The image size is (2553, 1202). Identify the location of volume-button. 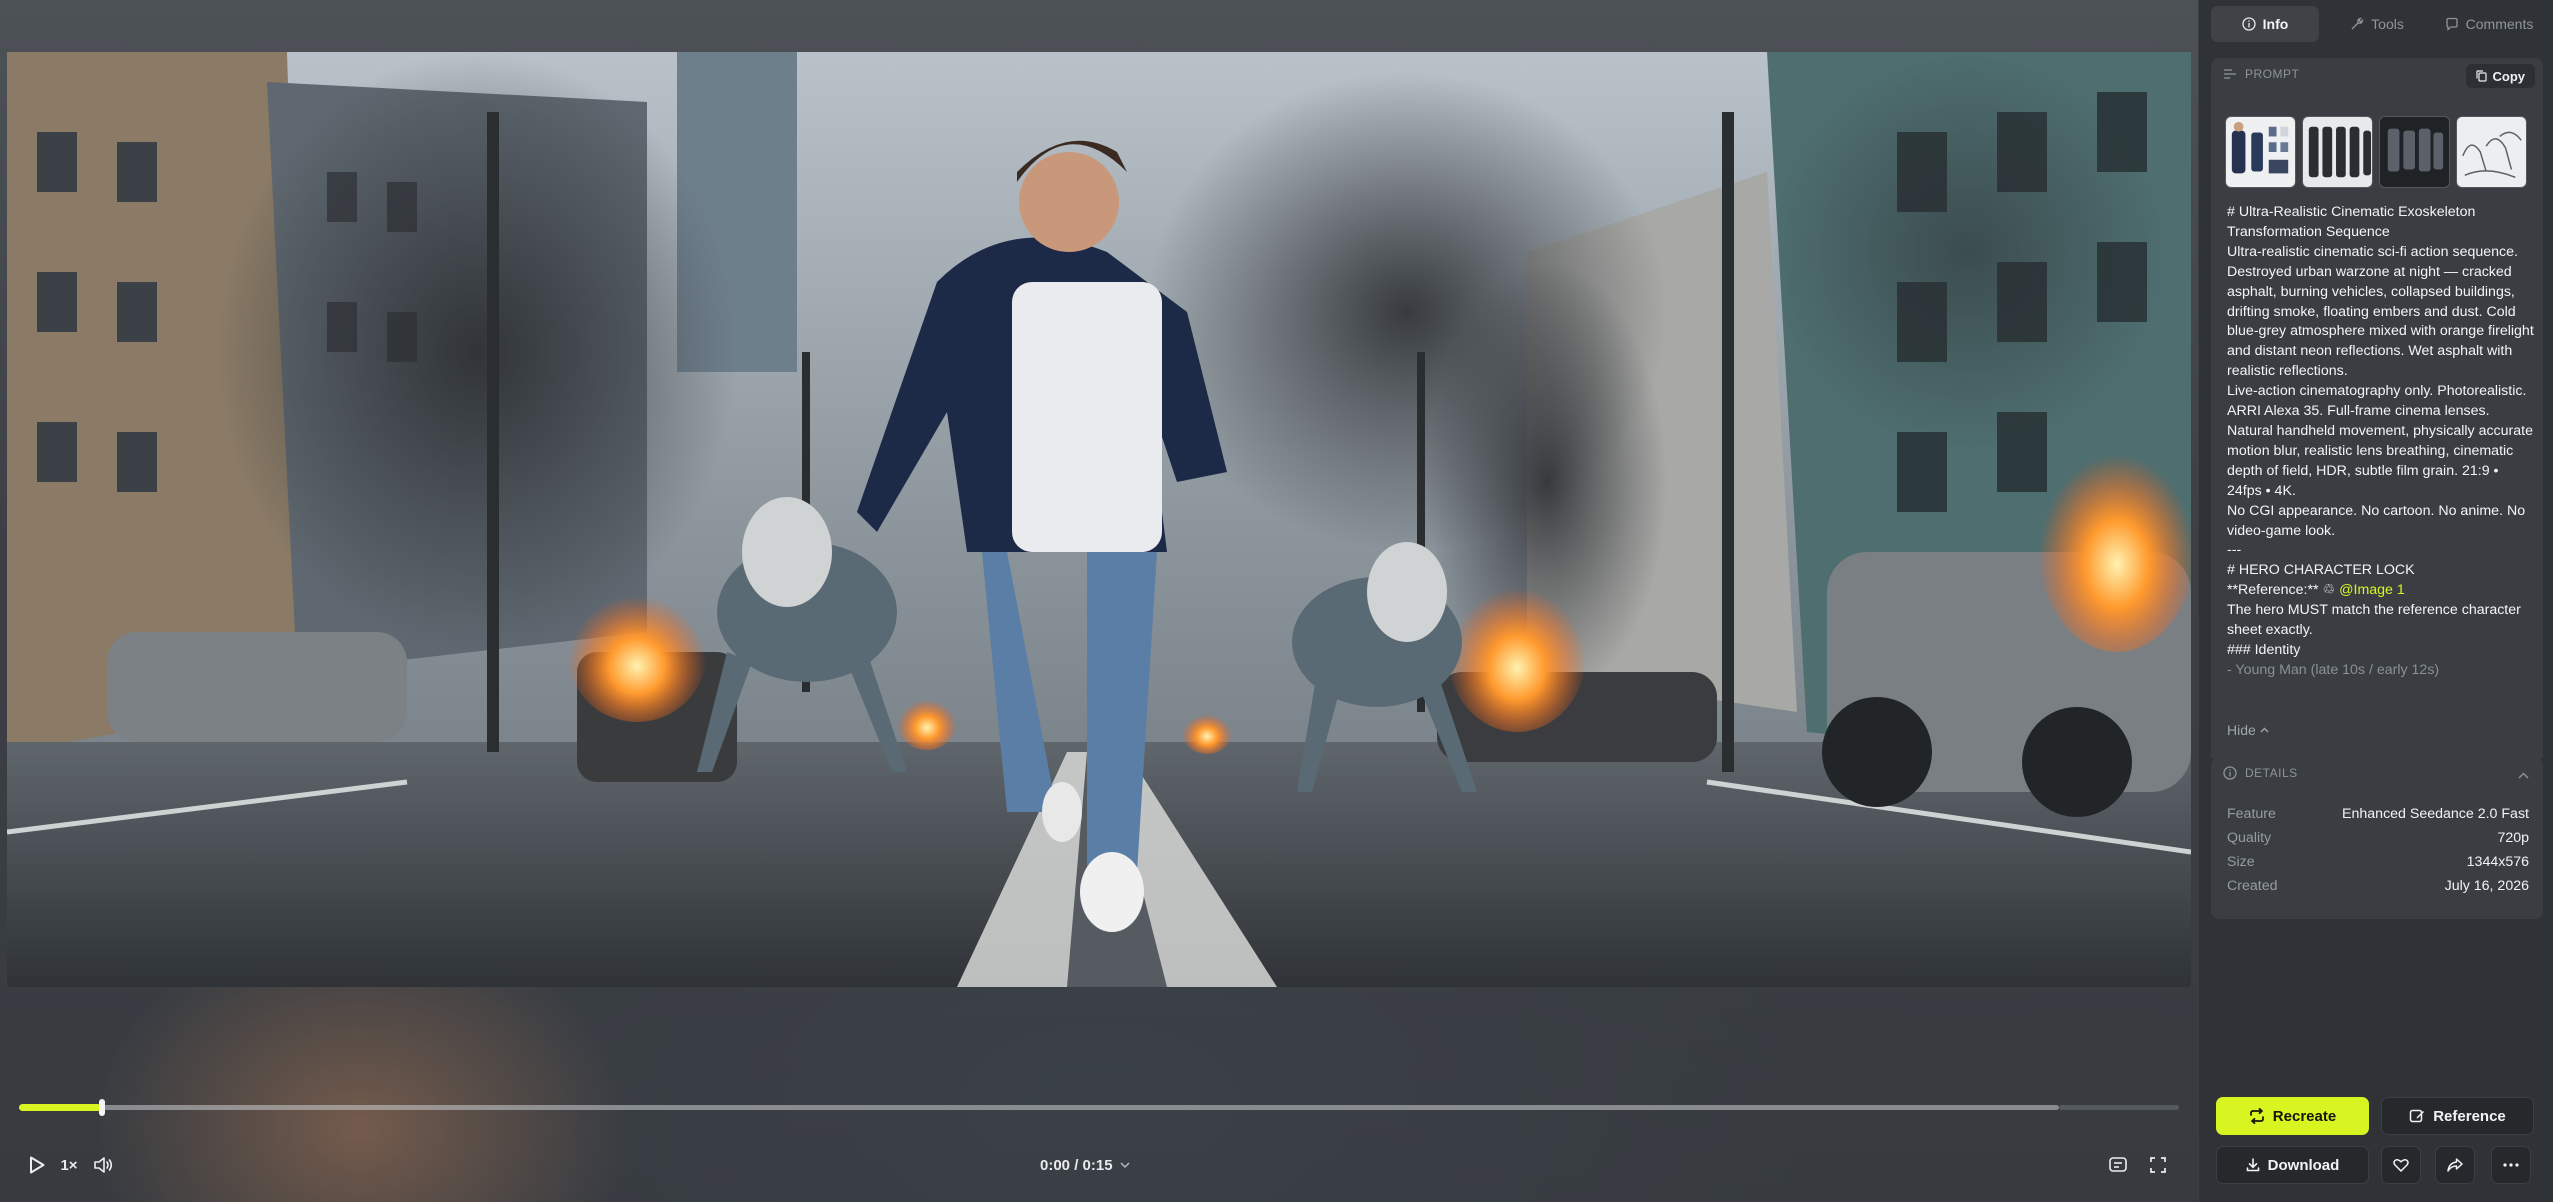
(103, 1165).